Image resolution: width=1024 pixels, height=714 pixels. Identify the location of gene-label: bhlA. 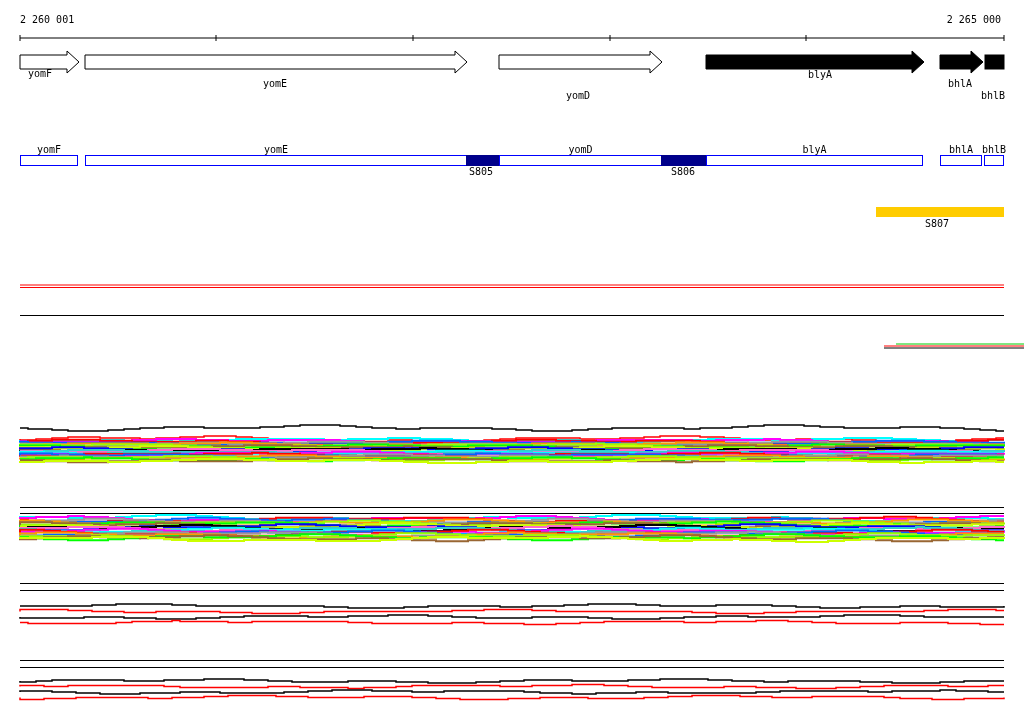
(960, 83).